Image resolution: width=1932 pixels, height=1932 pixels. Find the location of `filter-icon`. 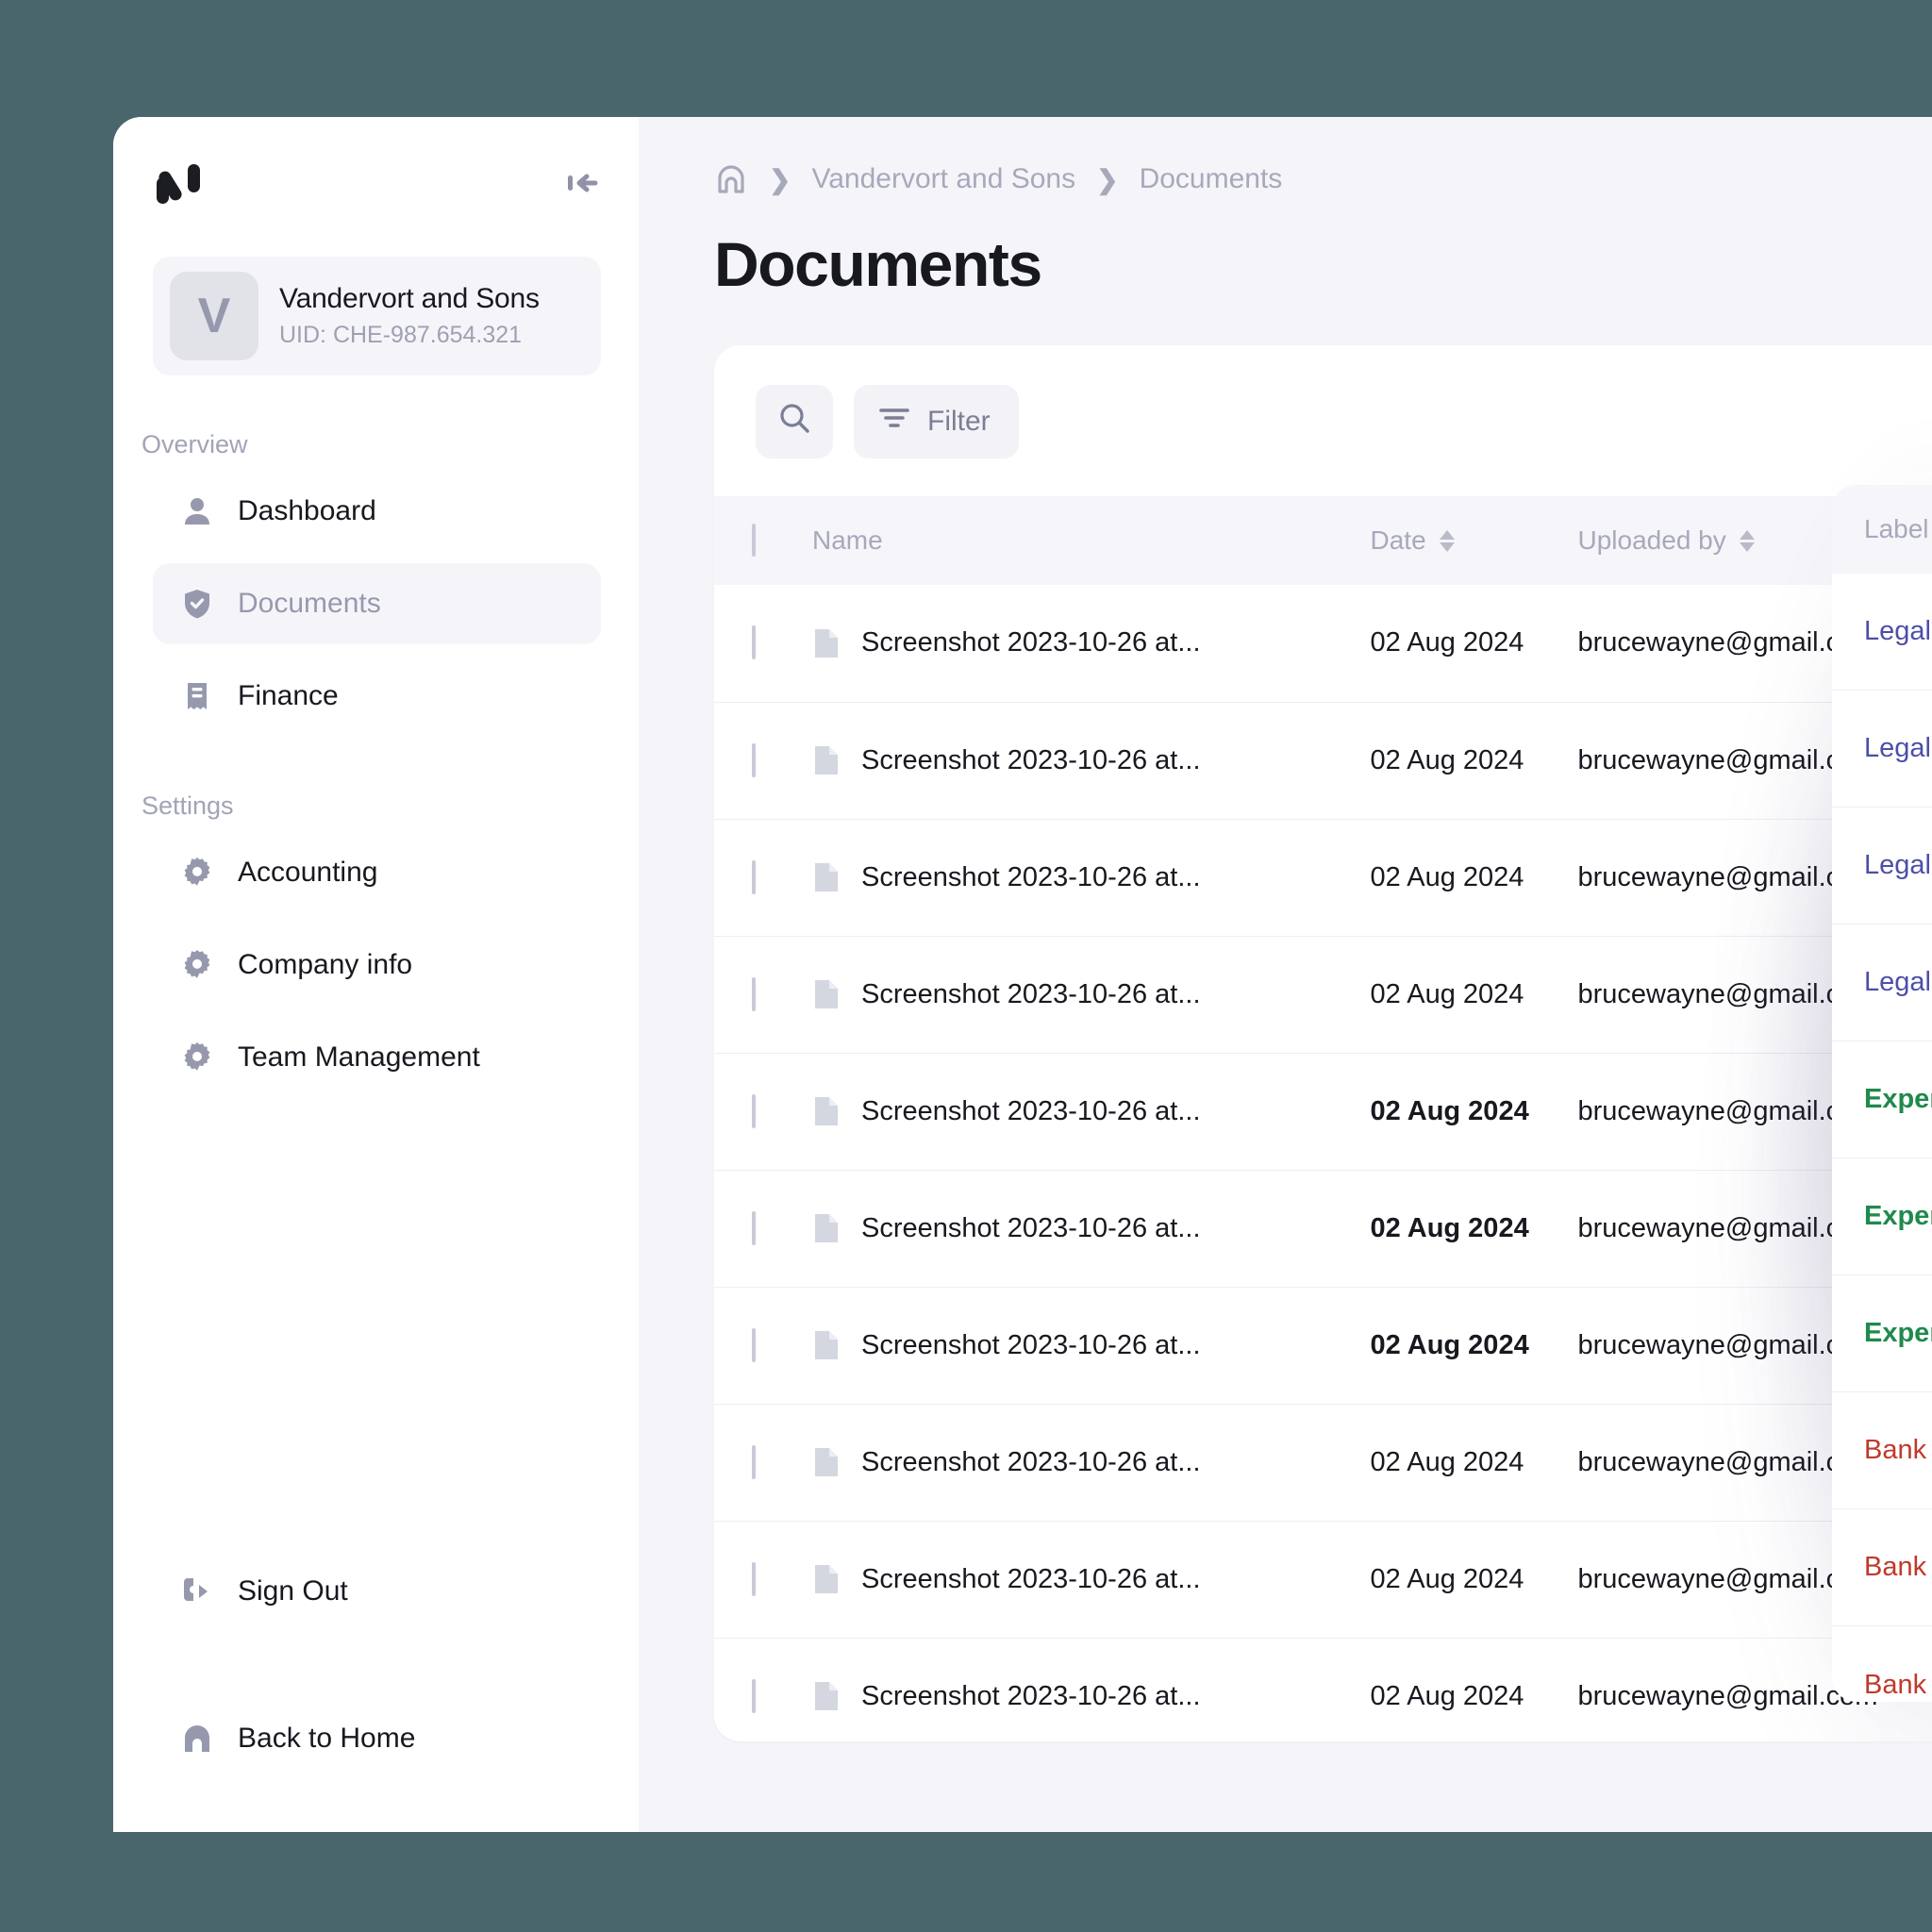

filter-icon is located at coordinates (894, 422).